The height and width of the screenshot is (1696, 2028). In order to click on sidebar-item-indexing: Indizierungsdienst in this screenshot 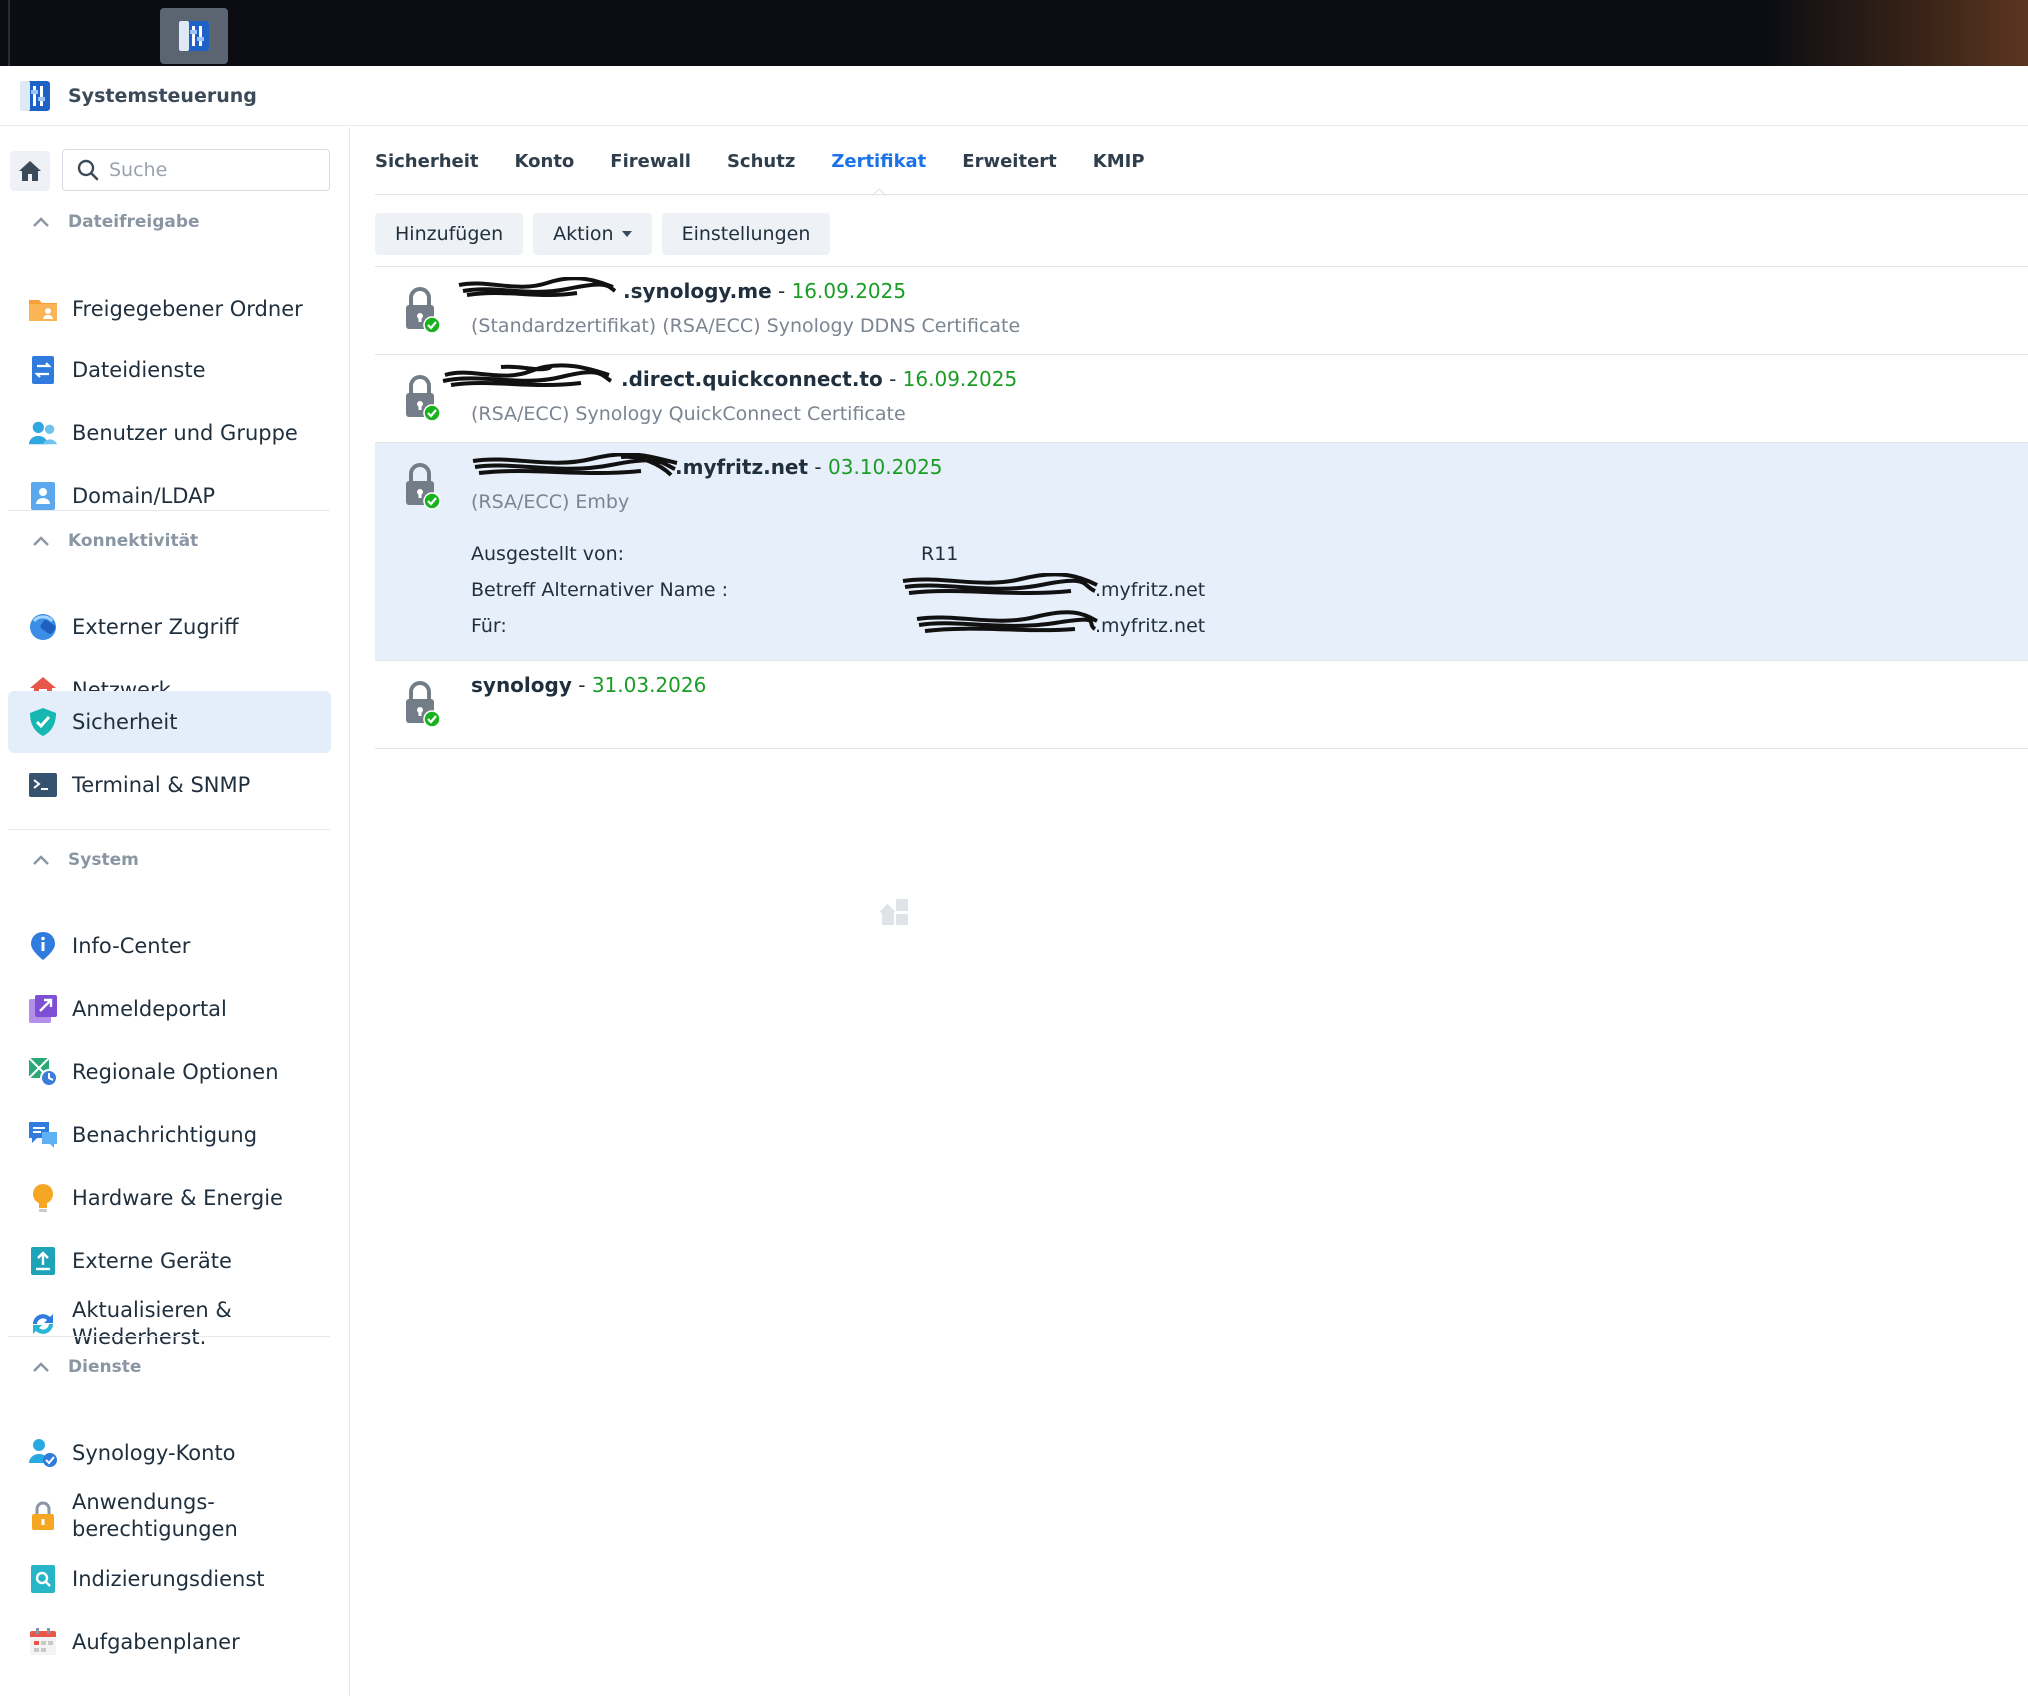, I will do `click(169, 1579)`.